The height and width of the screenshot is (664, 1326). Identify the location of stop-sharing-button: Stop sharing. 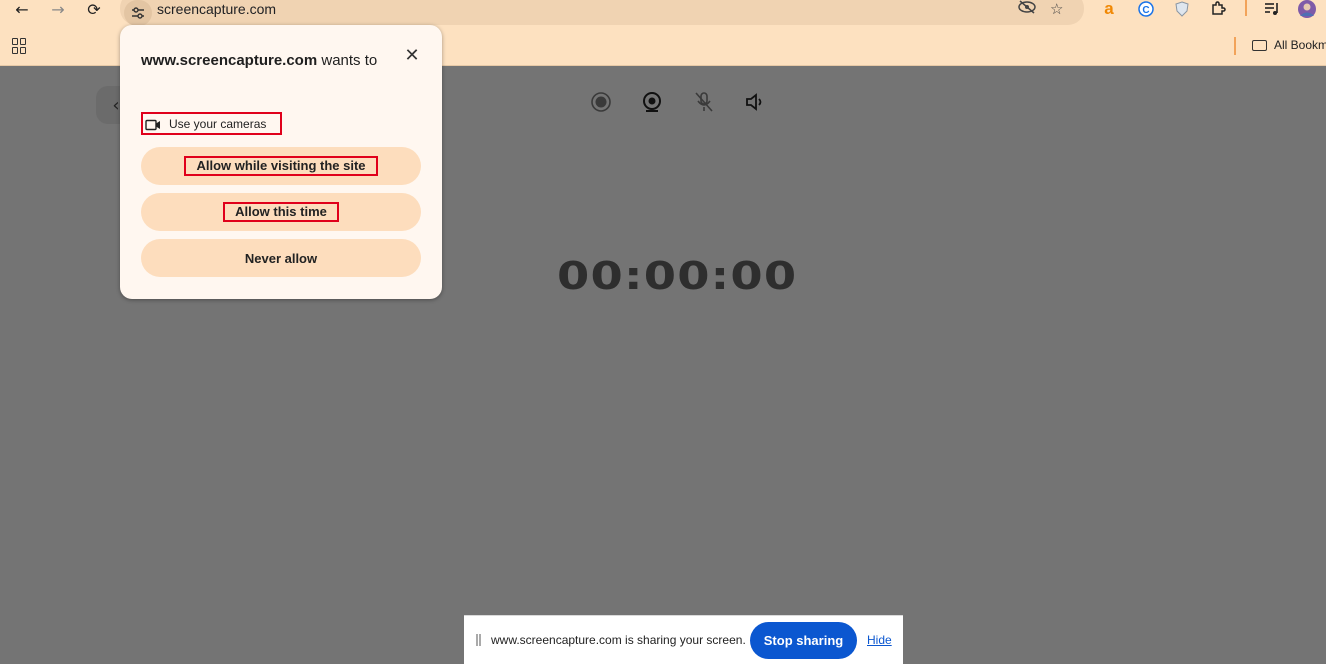
(803, 640).